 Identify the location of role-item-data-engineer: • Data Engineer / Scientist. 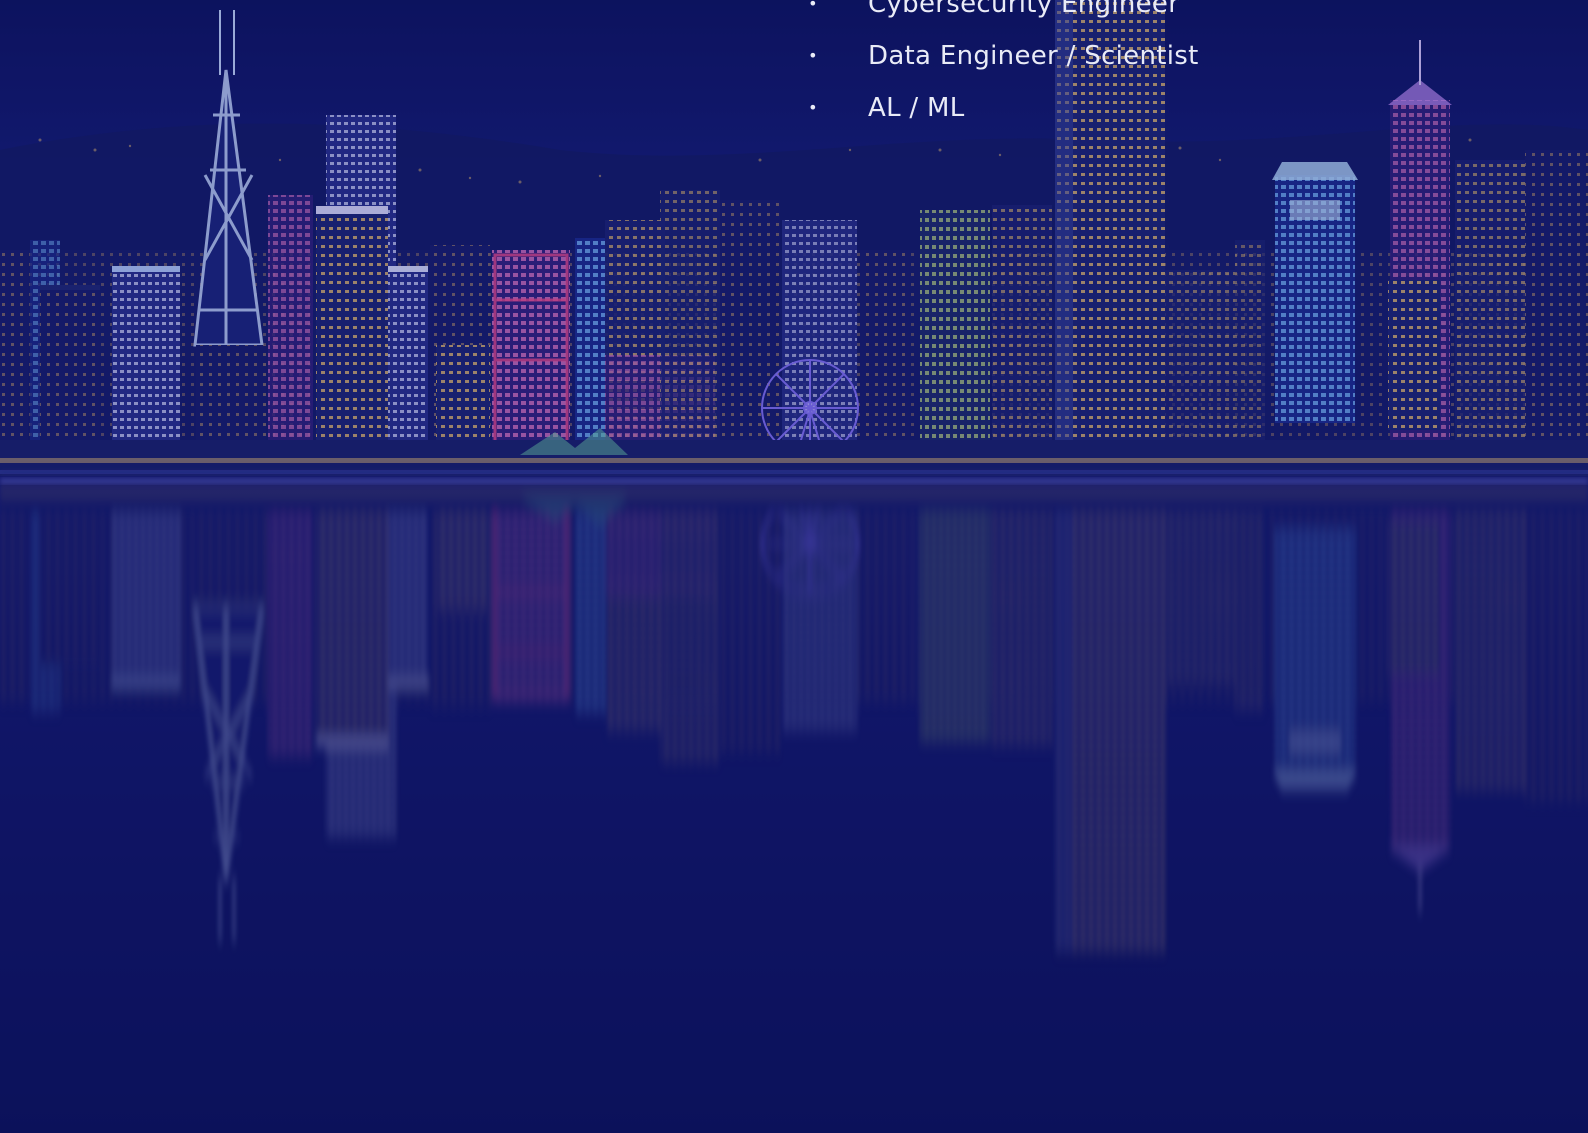
(1002, 56).